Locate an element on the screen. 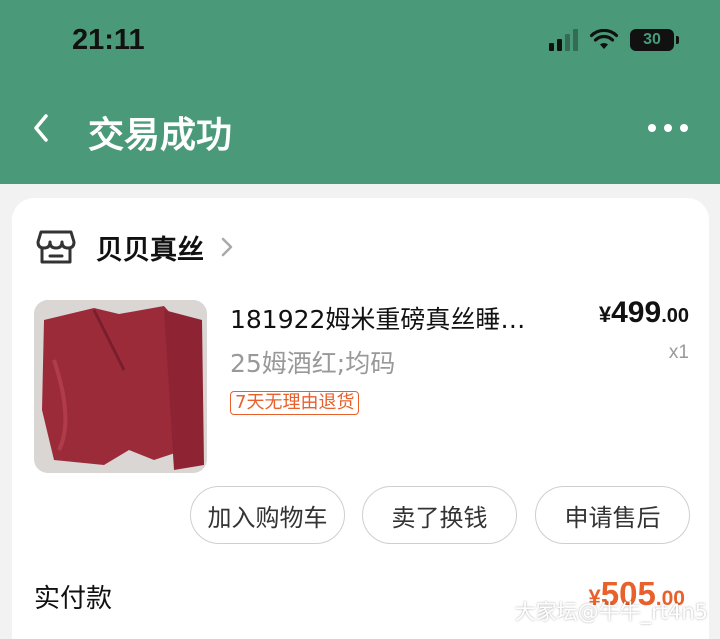 This screenshot has width=720, height=639. shop-row: 贝贝真丝 is located at coordinates (135, 247).